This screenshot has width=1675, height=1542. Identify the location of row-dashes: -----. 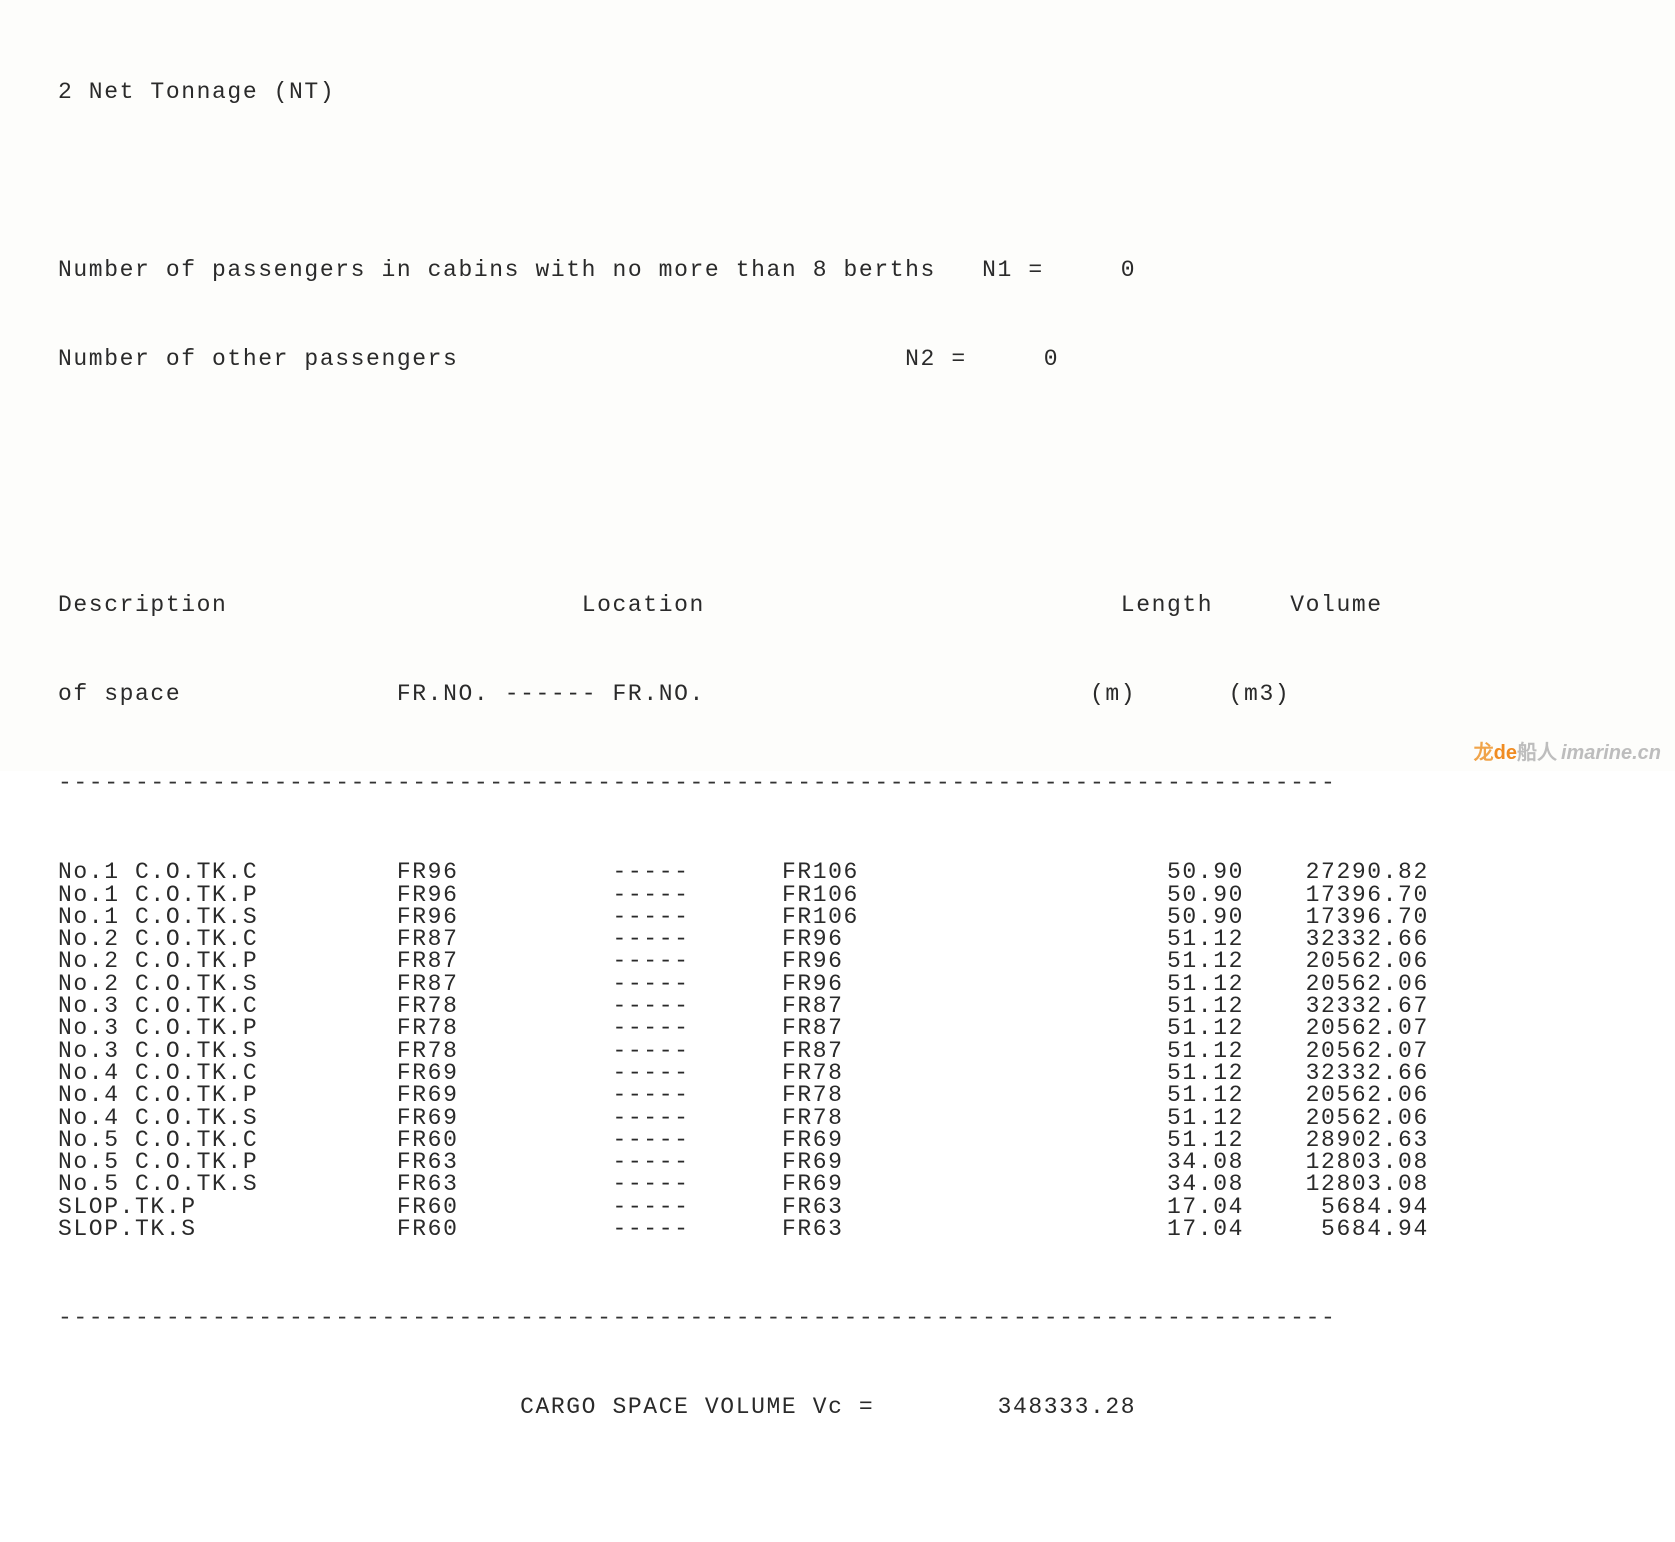
(697, 1229).